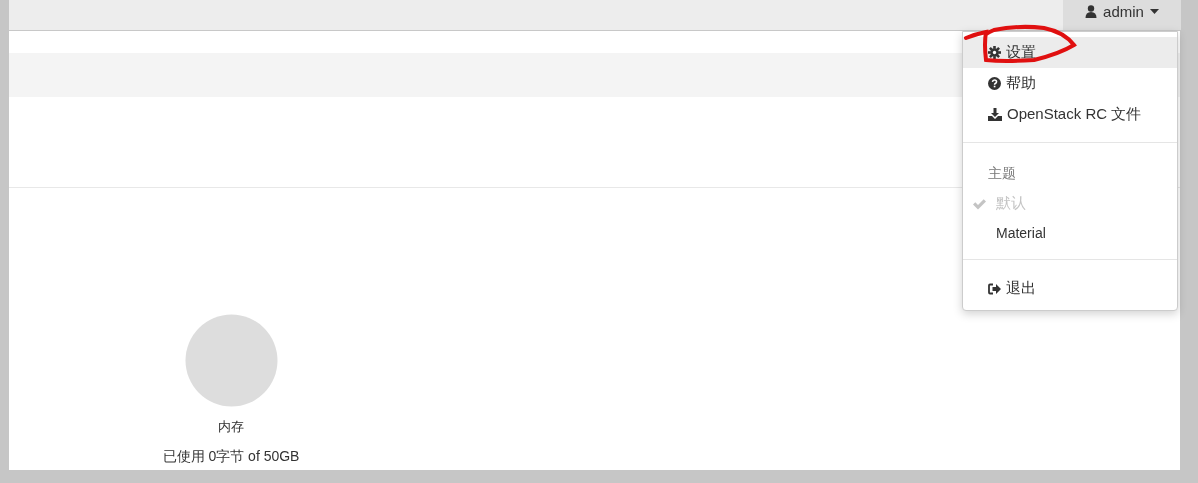 This screenshot has height=483, width=1198. Describe the element at coordinates (1070, 52) in the screenshot. I see `menu-item: 设置` at that location.